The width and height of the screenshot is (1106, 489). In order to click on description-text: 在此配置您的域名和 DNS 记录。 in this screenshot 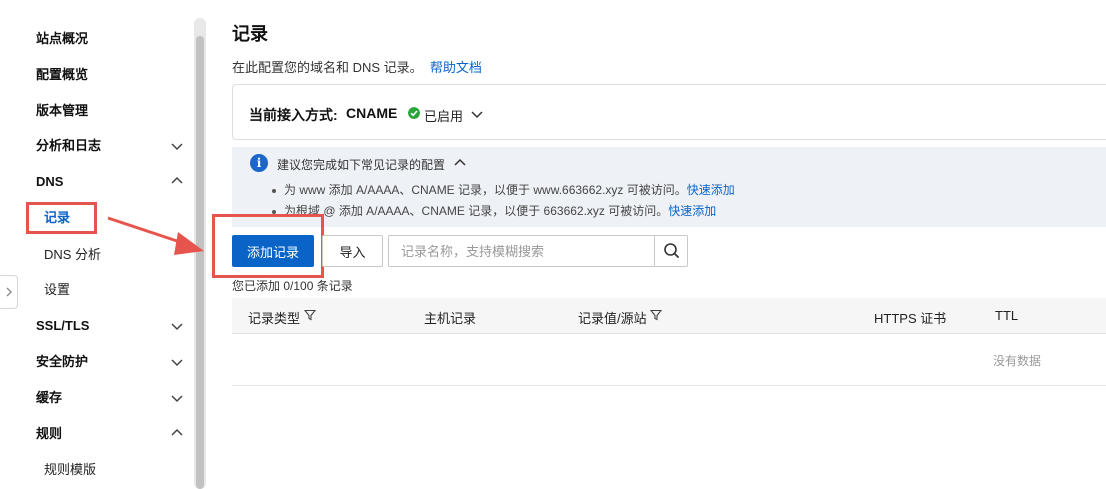, I will do `click(327, 67)`.